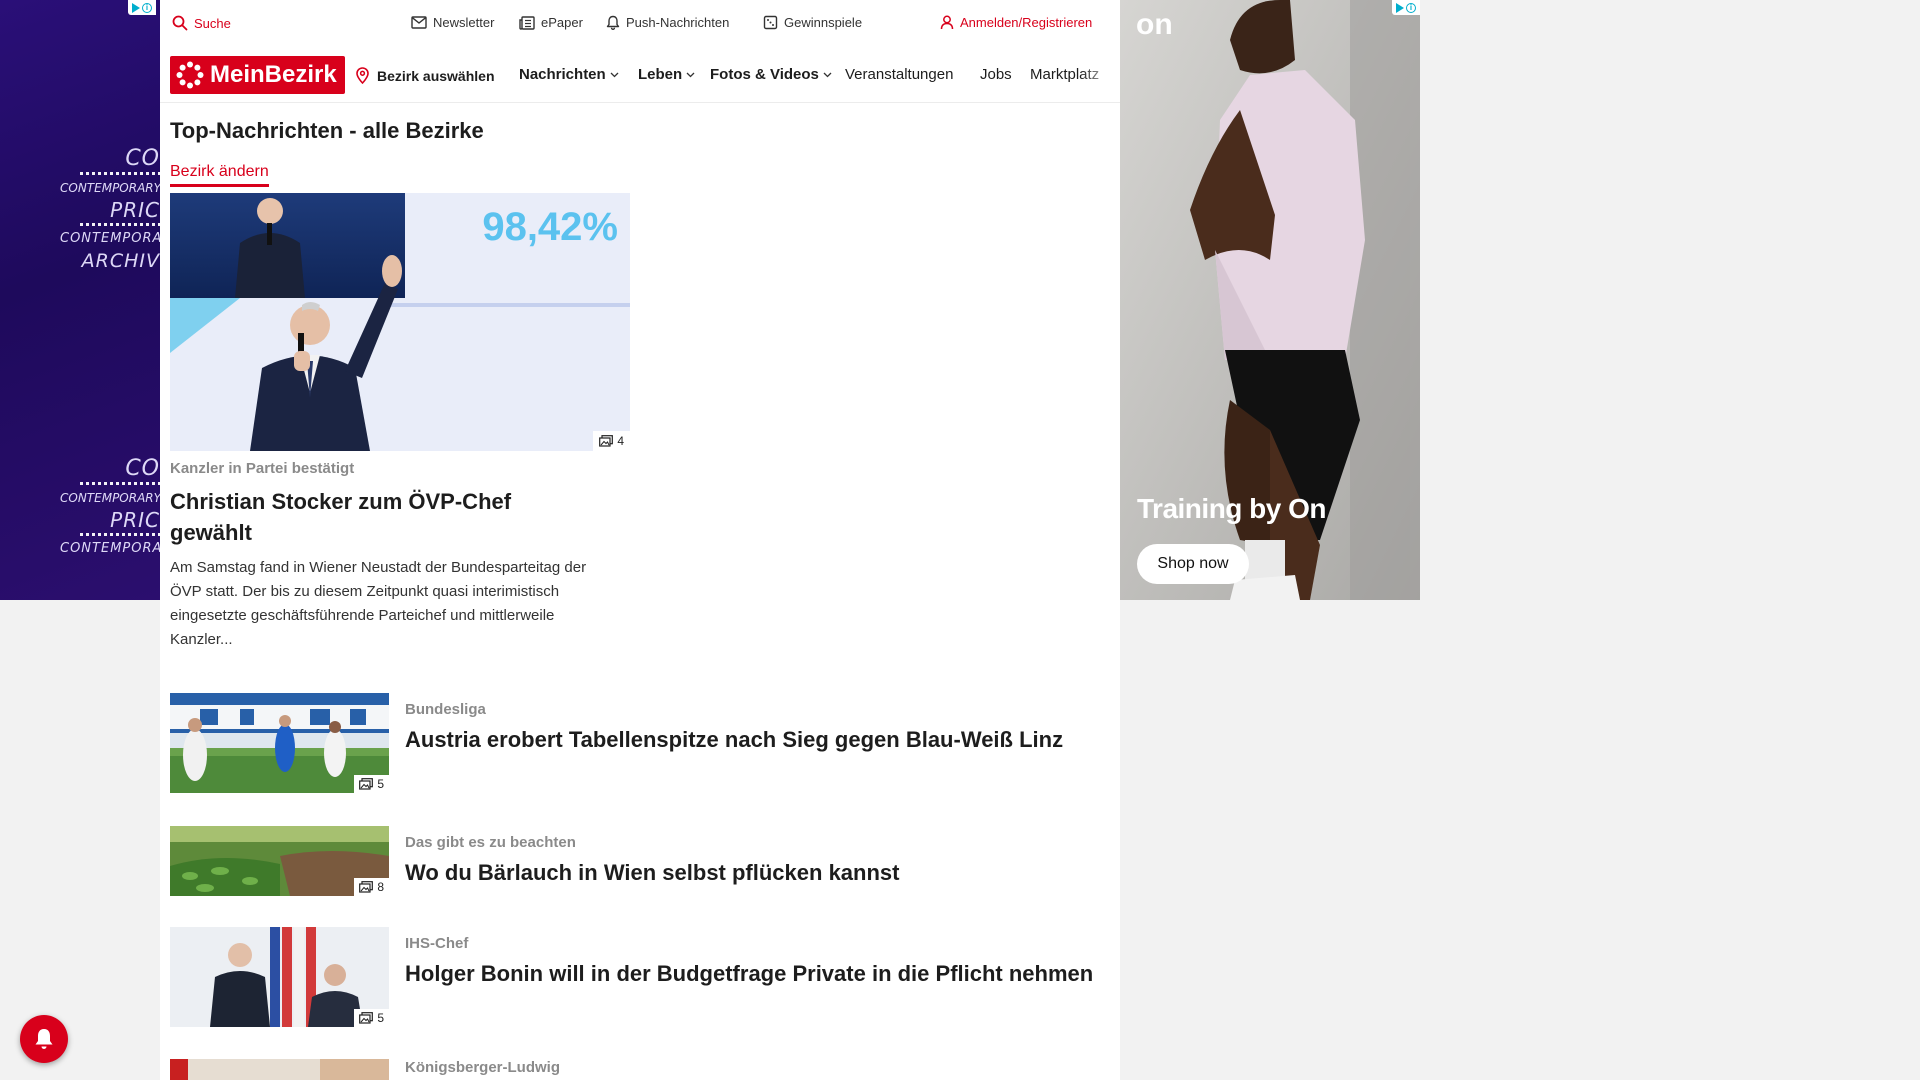 Image resolution: width=1920 pixels, height=1080 pixels. I want to click on notification-bell-button, so click(44, 1039).